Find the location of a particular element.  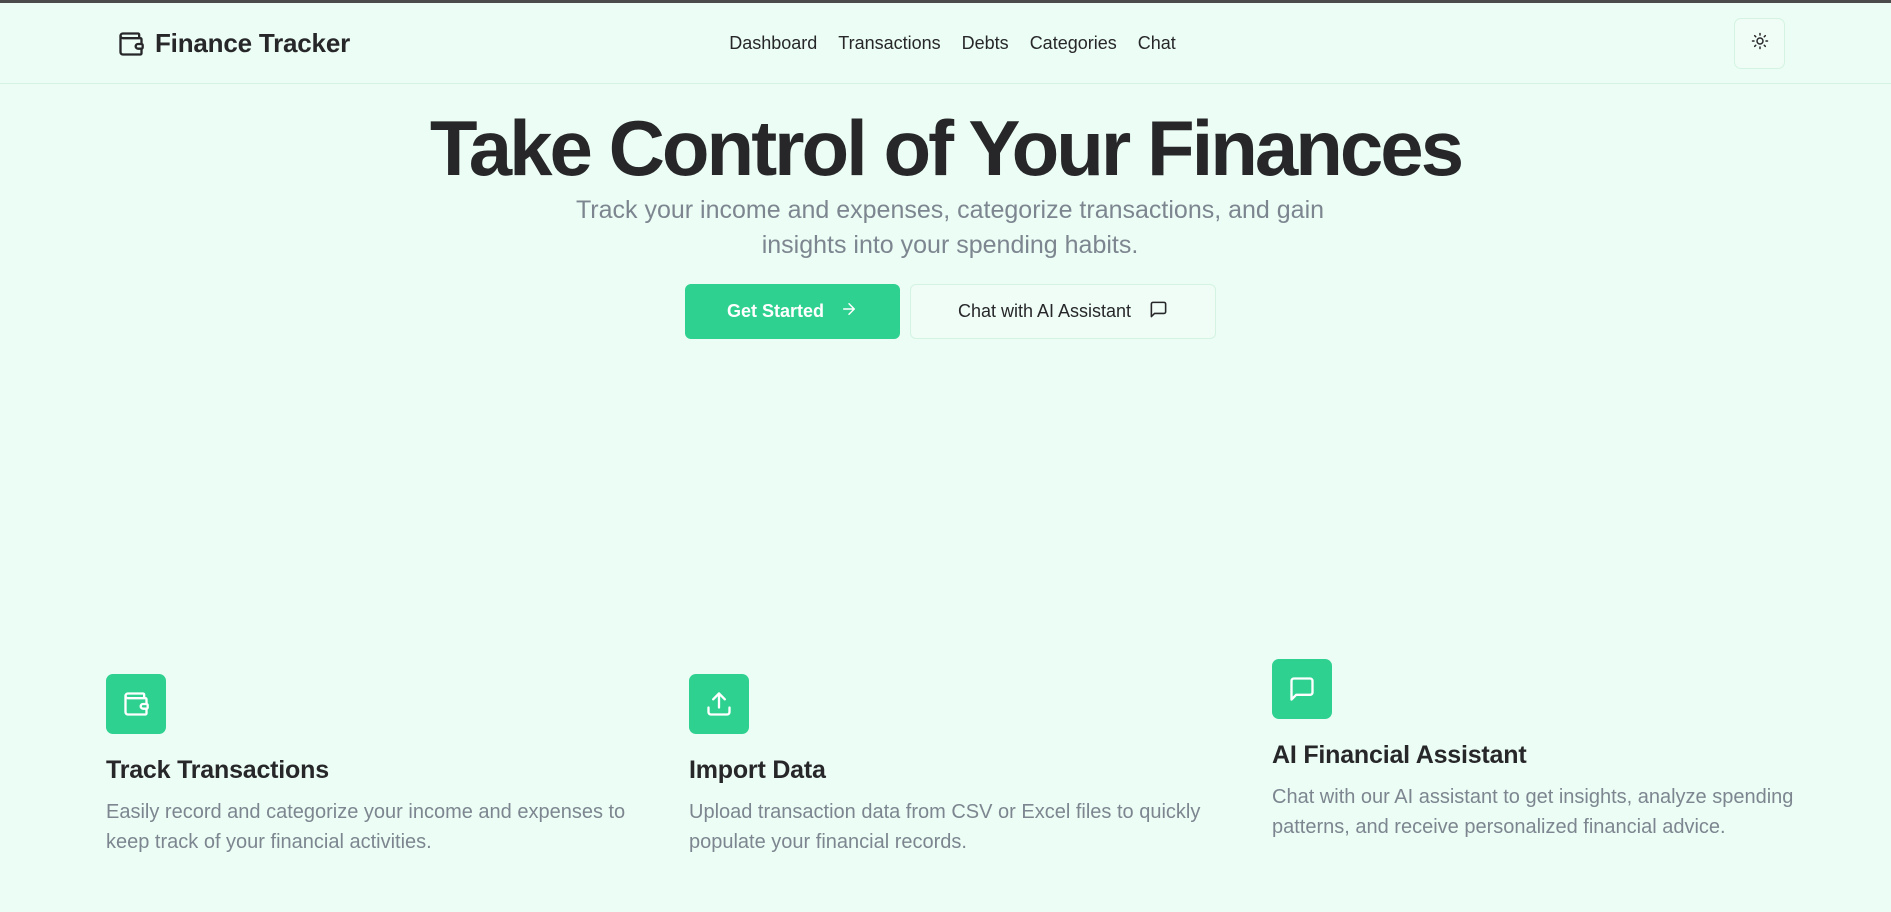

wallet-icon is located at coordinates (136, 704).